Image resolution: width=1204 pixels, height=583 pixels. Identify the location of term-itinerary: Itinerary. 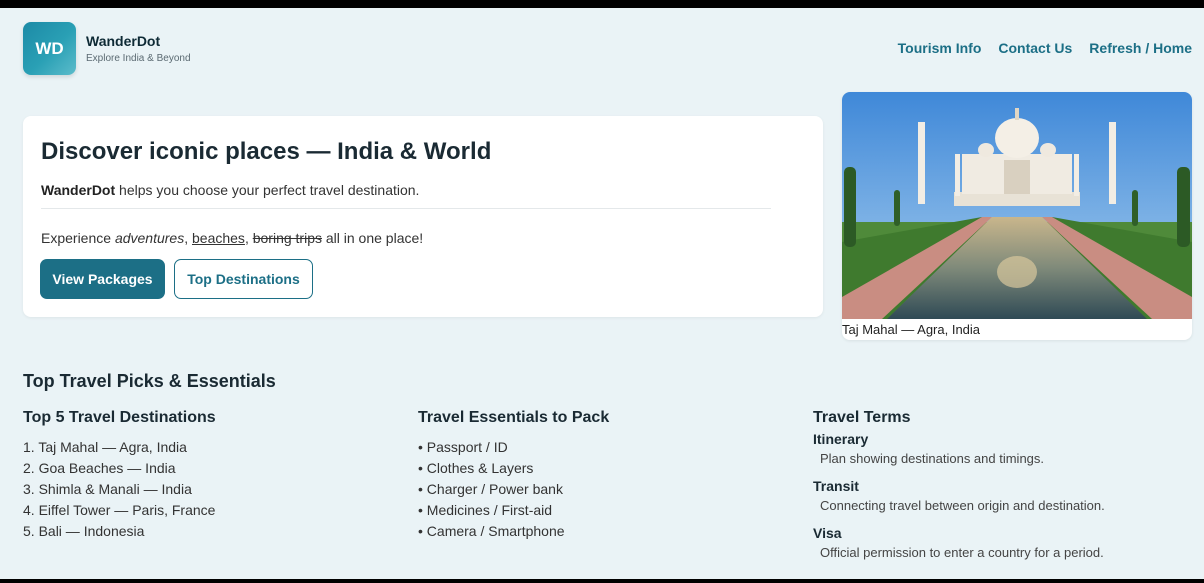
(841, 439).